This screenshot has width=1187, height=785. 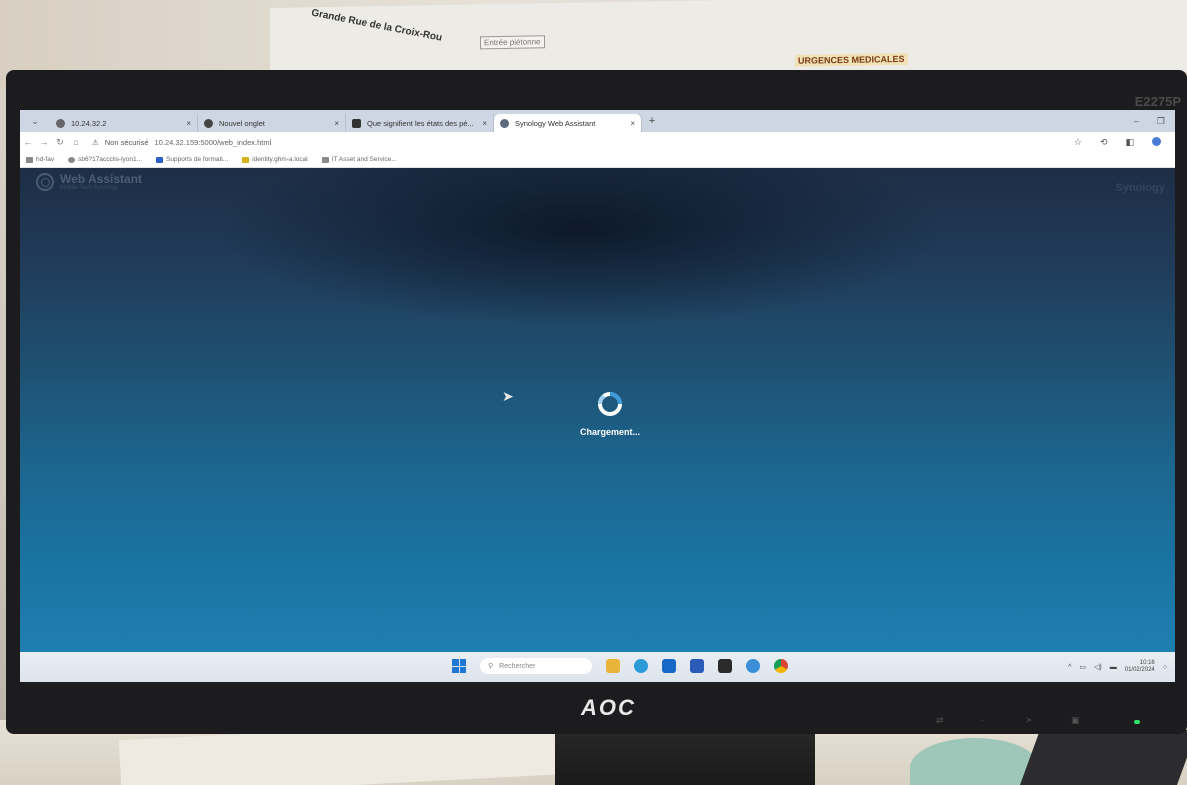 What do you see at coordinates (1136, 121) in the screenshot?
I see `minimize-icon: –` at bounding box center [1136, 121].